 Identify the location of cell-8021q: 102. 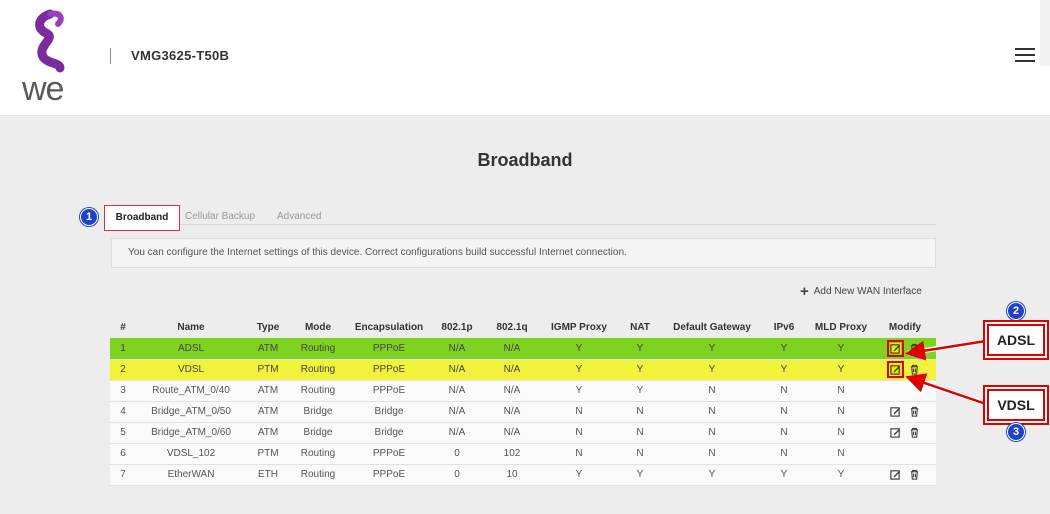
(512, 454).